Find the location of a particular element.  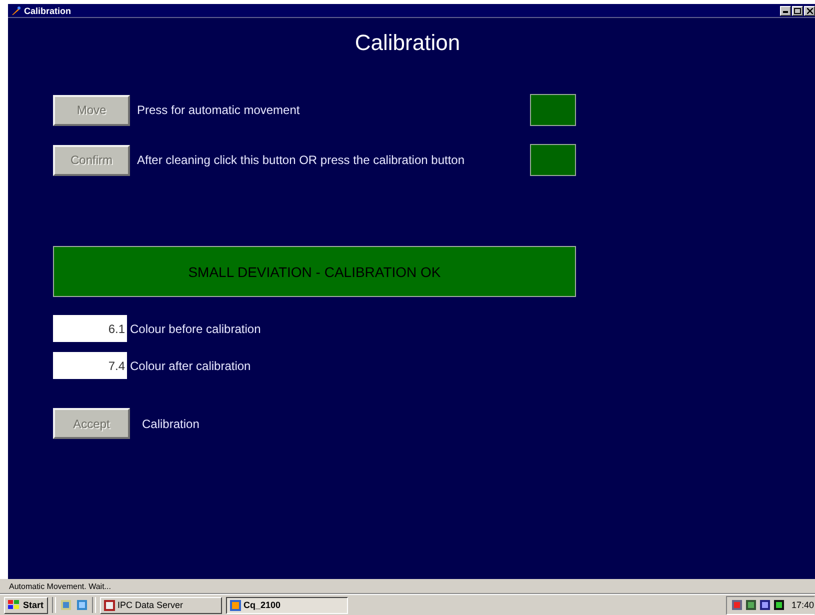

quicklaunch-icon is located at coordinates (66, 605).